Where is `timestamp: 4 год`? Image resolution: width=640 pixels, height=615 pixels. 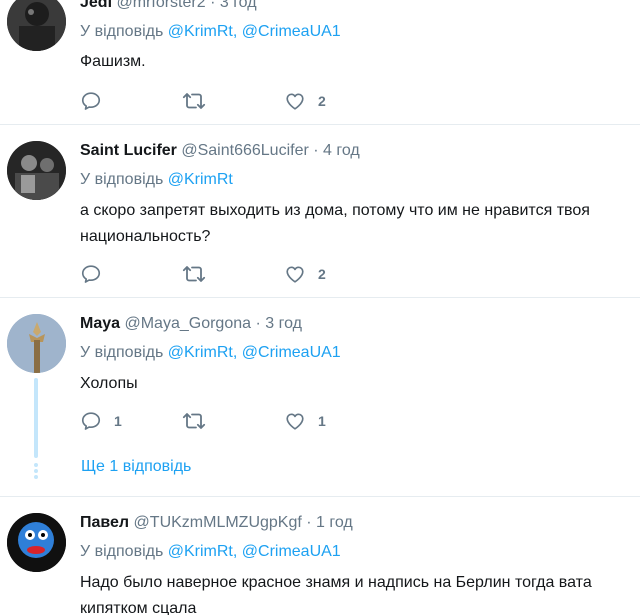
timestamp: 4 год is located at coordinates (341, 150).